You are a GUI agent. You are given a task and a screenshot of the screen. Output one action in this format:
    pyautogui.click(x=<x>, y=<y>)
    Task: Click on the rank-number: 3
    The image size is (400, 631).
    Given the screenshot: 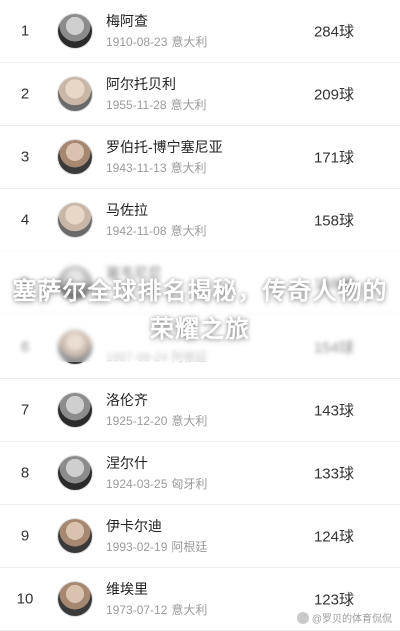 What is the action you would take?
    pyautogui.click(x=25, y=157)
    